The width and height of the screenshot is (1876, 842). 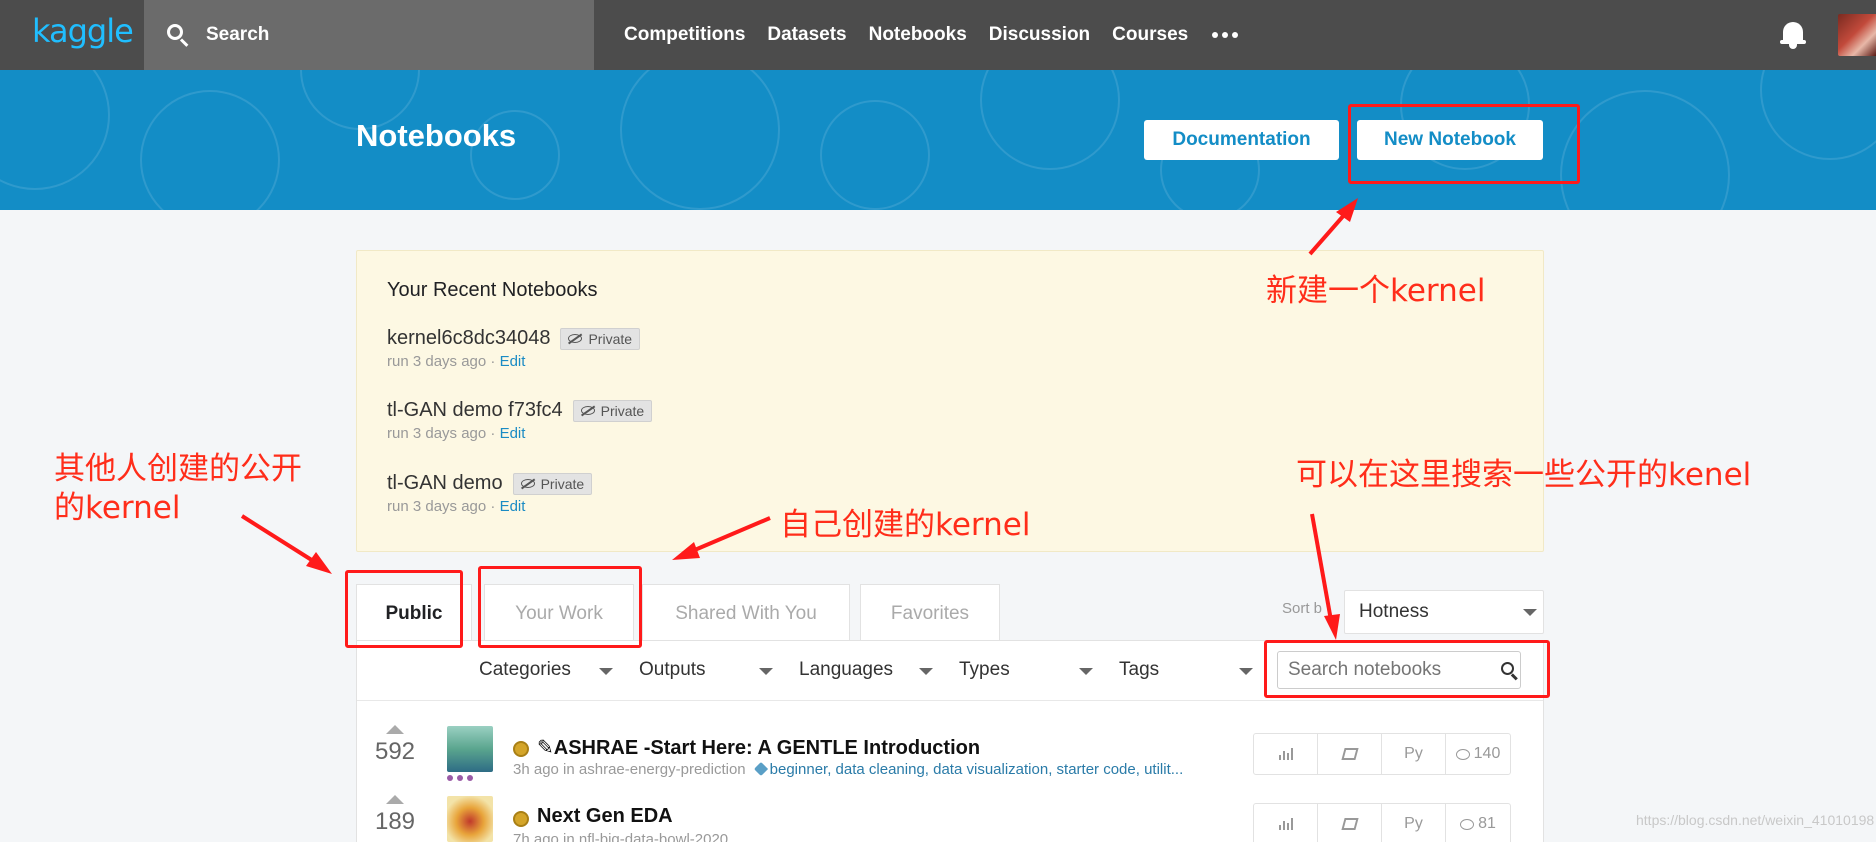 I want to click on annotation-new-kernel: 新建一个kernel, so click(x=1376, y=291).